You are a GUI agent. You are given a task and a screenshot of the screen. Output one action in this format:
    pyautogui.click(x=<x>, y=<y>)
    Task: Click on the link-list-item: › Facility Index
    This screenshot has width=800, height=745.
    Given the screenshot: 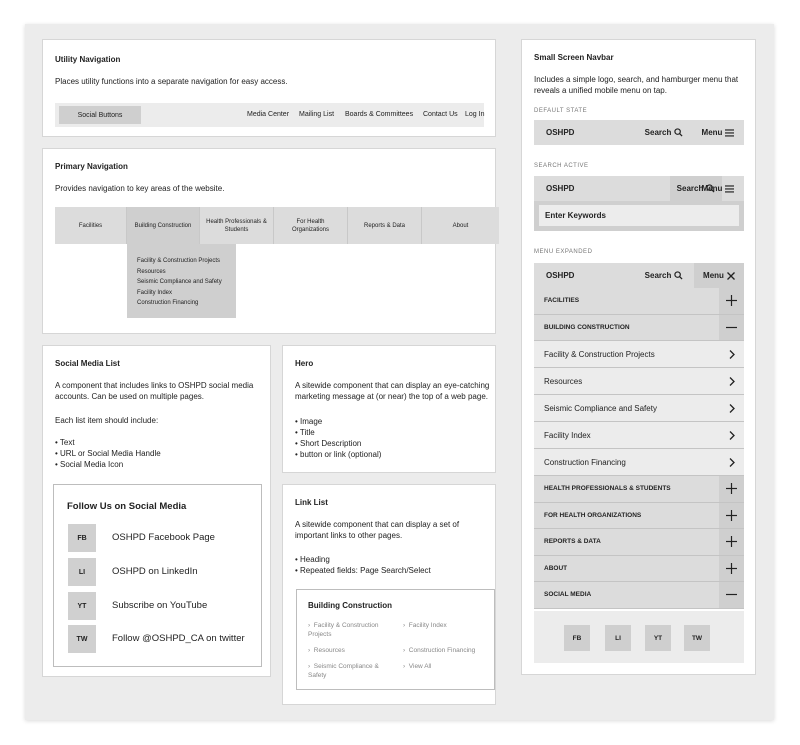 What is the action you would take?
    pyautogui.click(x=447, y=625)
    